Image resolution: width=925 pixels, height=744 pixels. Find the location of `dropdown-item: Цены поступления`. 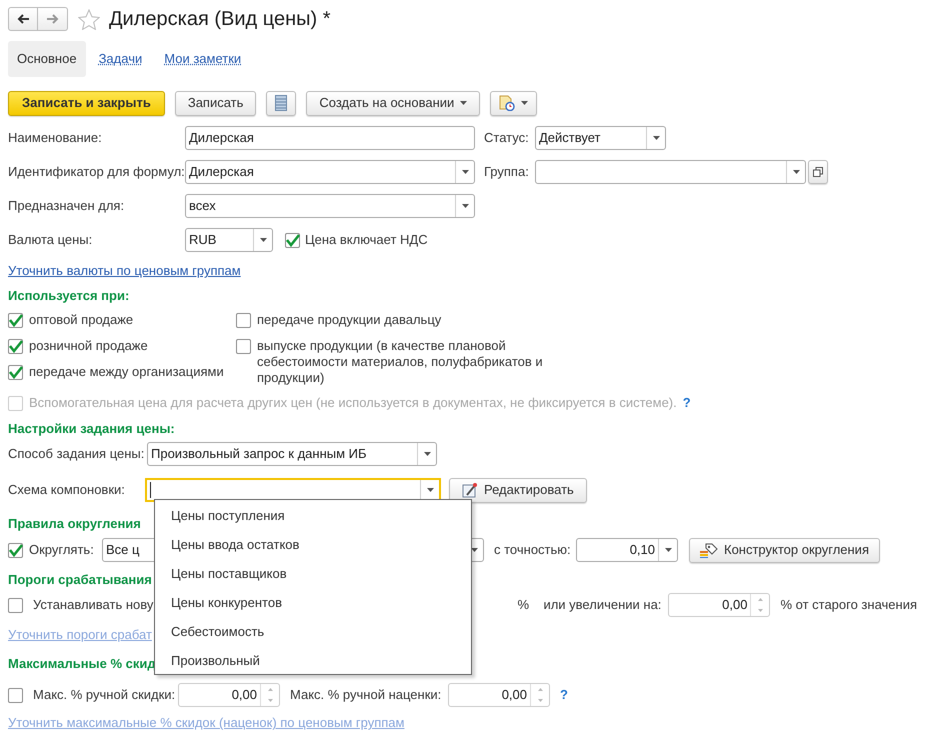

dropdown-item: Цены поступления is located at coordinates (313, 515).